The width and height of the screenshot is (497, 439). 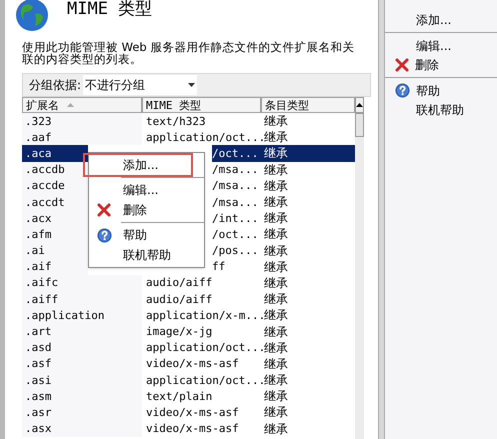 I want to click on table-cell: .art, so click(x=82, y=331).